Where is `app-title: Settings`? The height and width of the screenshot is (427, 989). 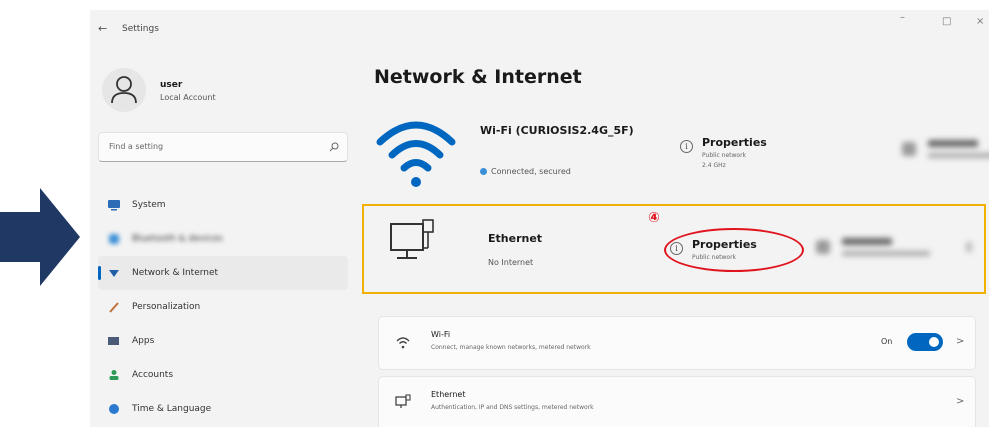
app-title: Settings is located at coordinates (140, 29).